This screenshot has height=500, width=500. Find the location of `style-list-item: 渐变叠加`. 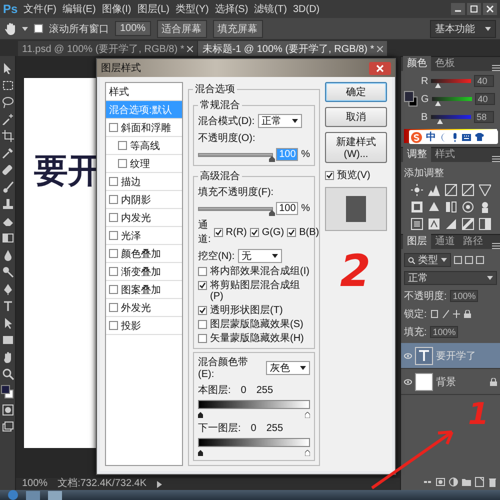

style-list-item: 渐变叠加 is located at coordinates (144, 272).